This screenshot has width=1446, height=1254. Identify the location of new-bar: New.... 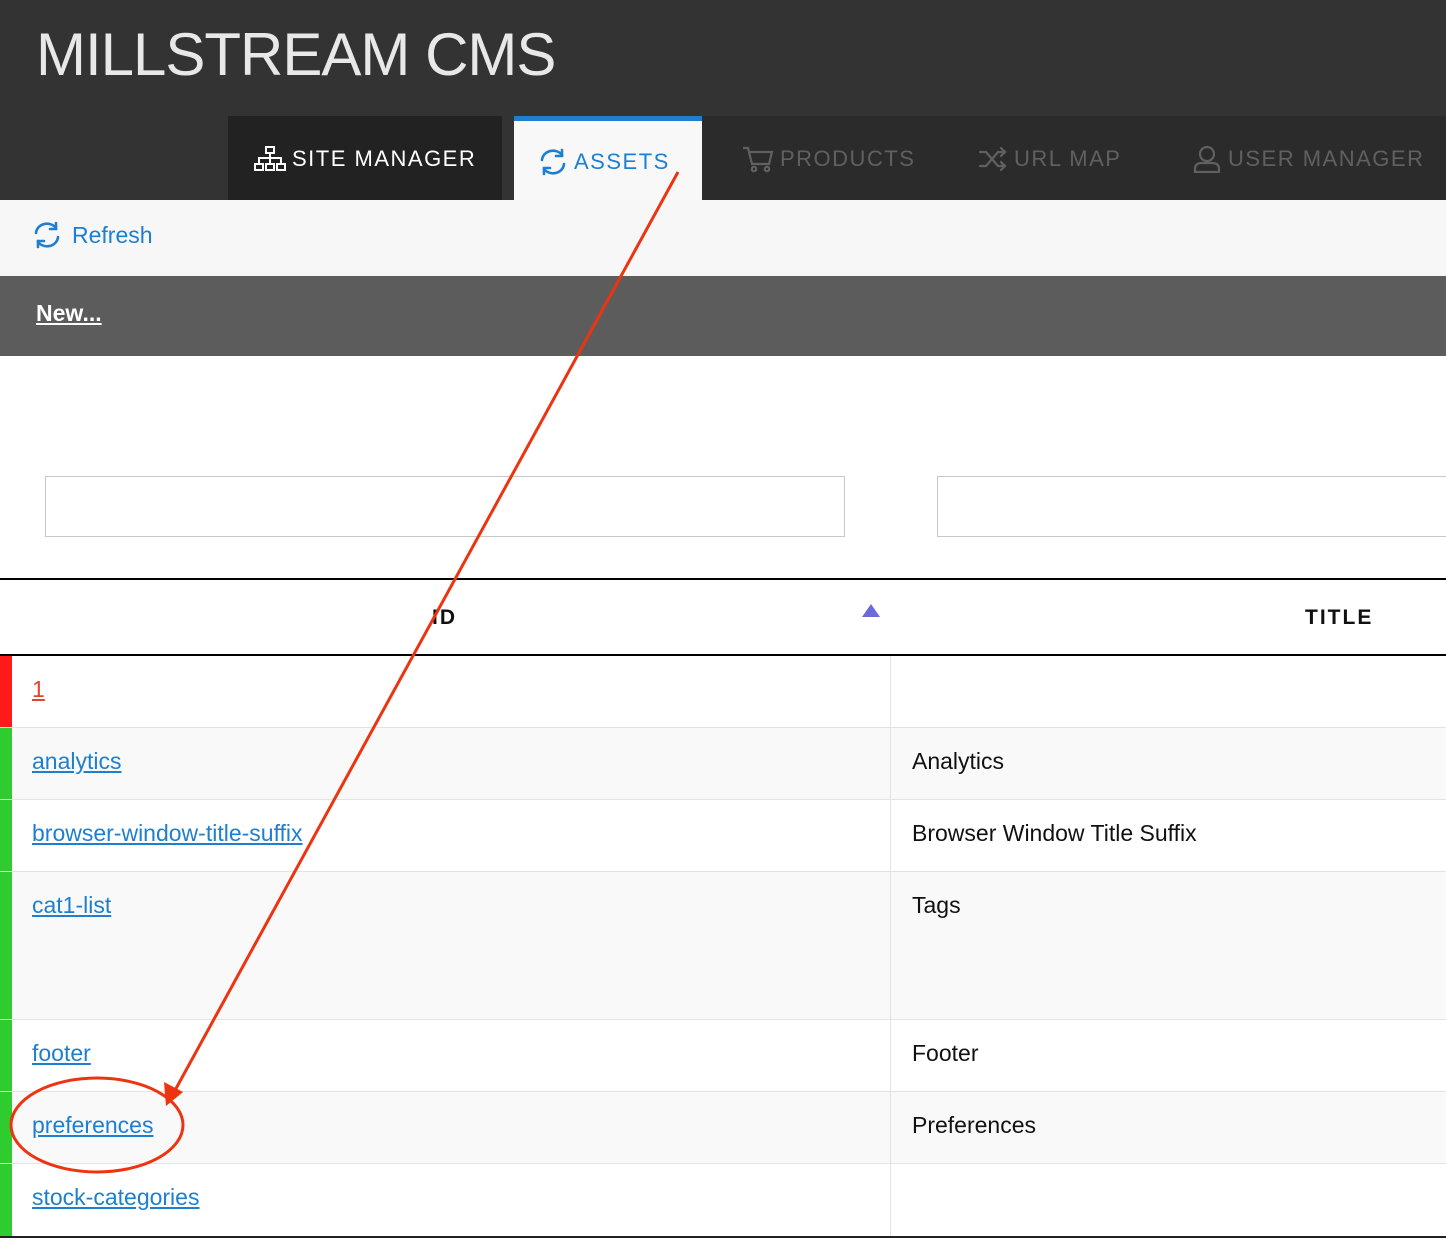
(723, 316).